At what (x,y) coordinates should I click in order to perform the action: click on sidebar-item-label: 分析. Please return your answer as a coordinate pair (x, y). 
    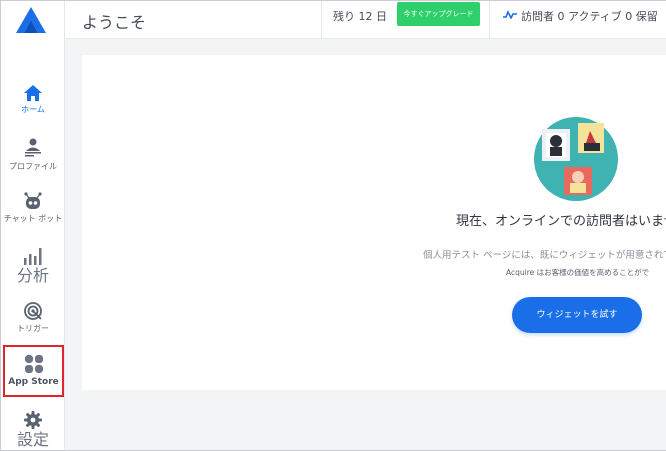
    Looking at the image, I should click on (32, 275).